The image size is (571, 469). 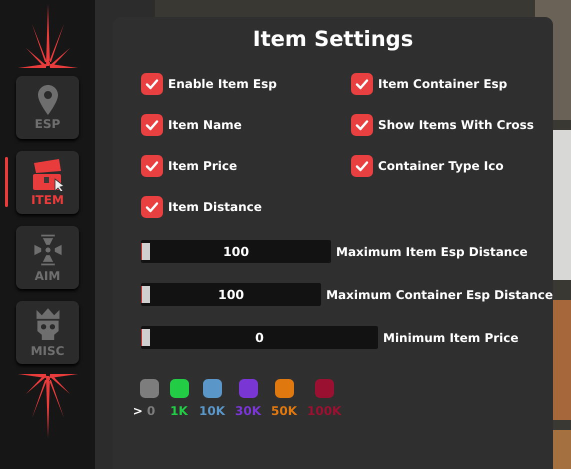 I want to click on price-tier-label: 100K, so click(x=324, y=411).